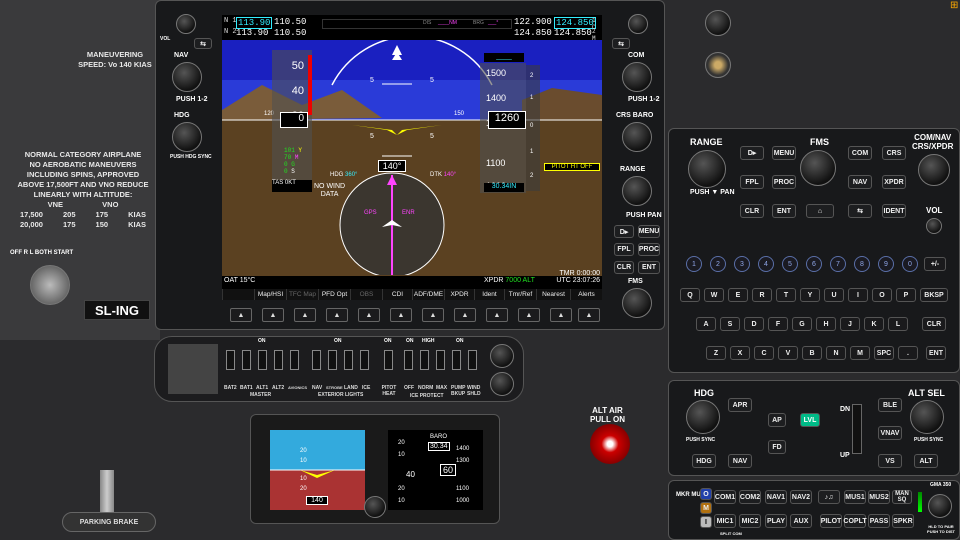 The height and width of the screenshot is (540, 960). I want to click on key-8: 8, so click(862, 264).